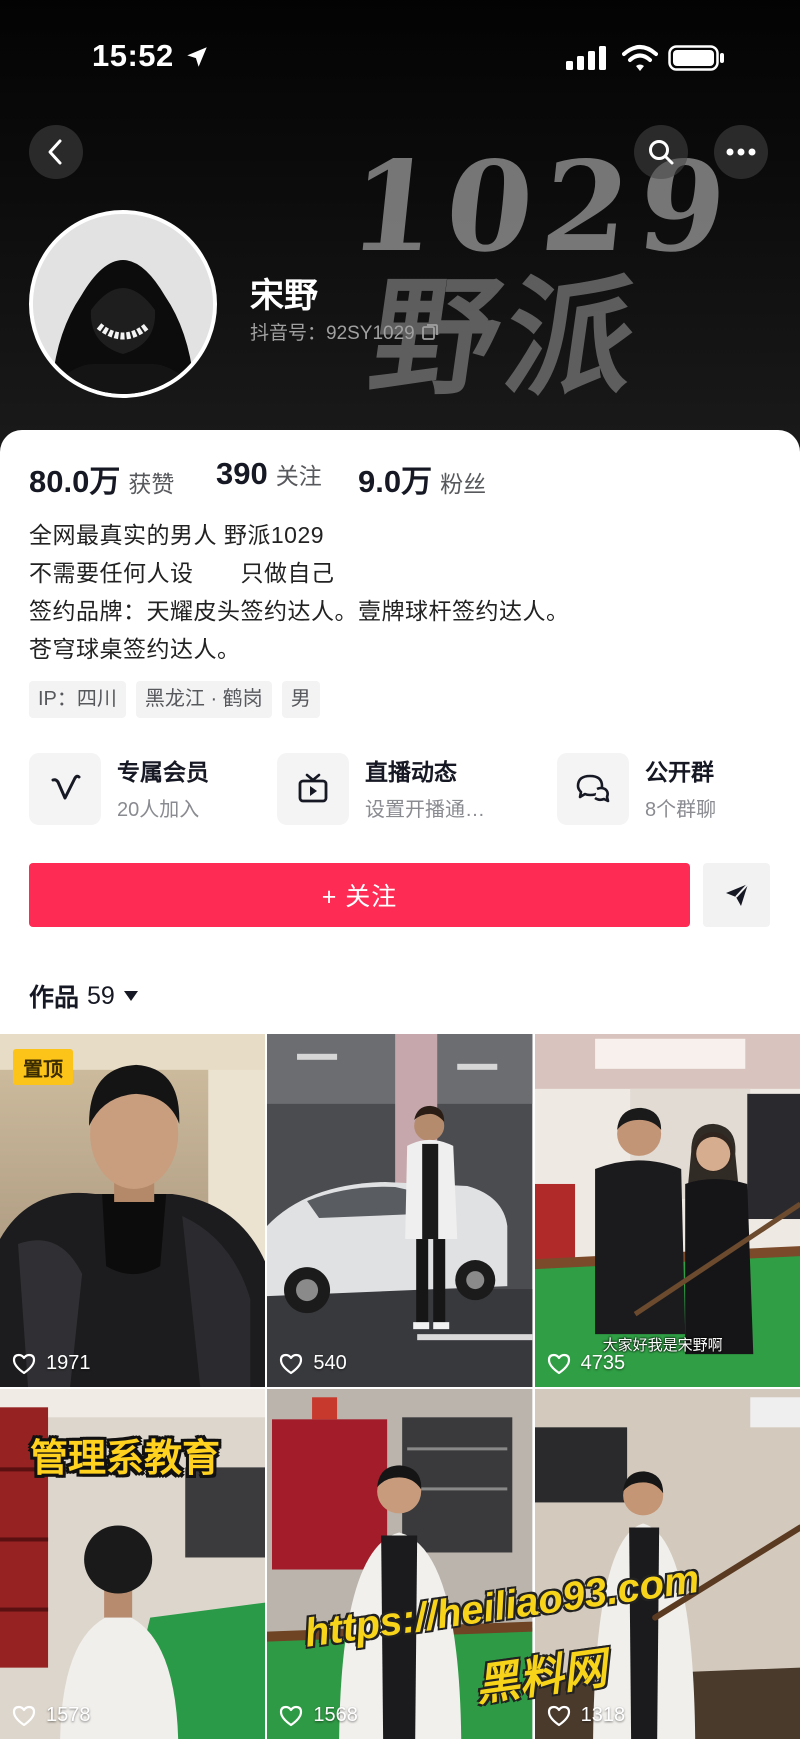  I want to click on like-count: 1318, so click(603, 1715).